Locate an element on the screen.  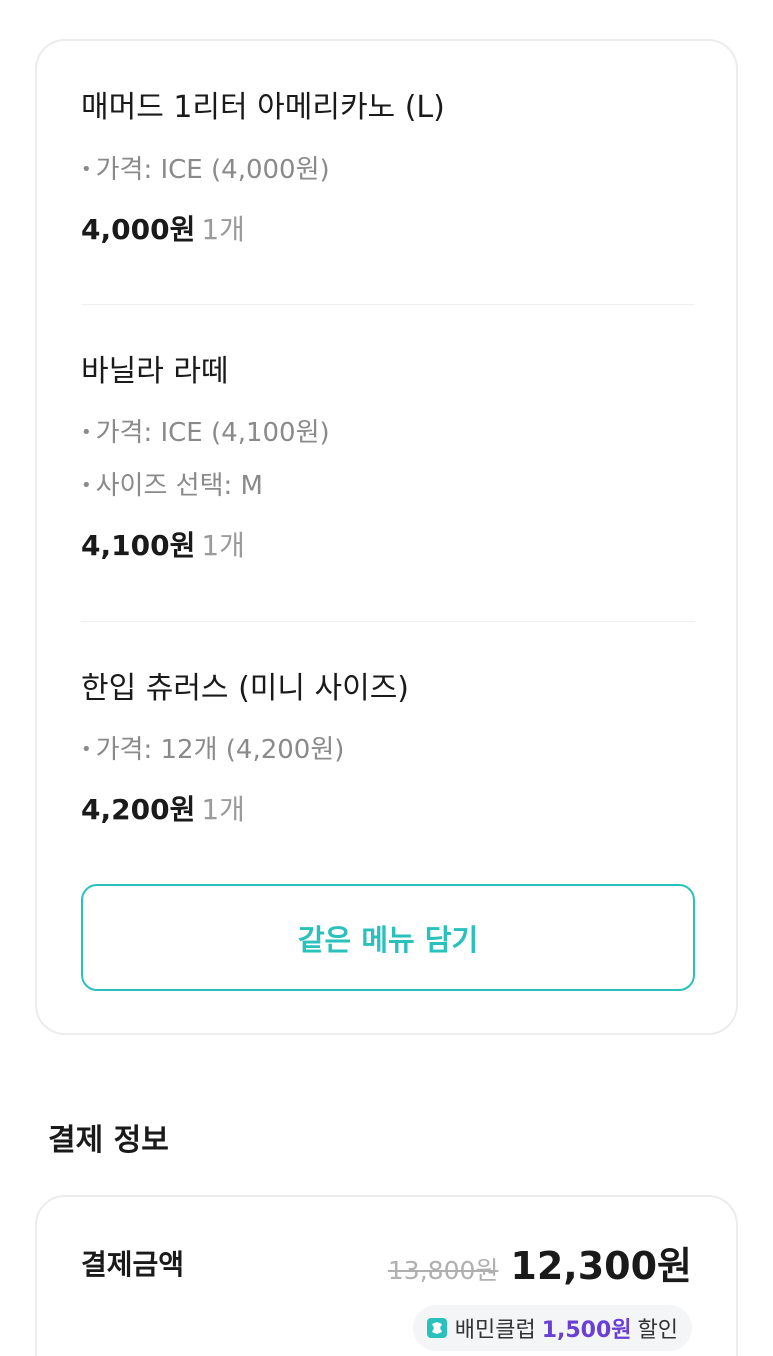
payment-amount-label: 결제금액 is located at coordinates (133, 1264).